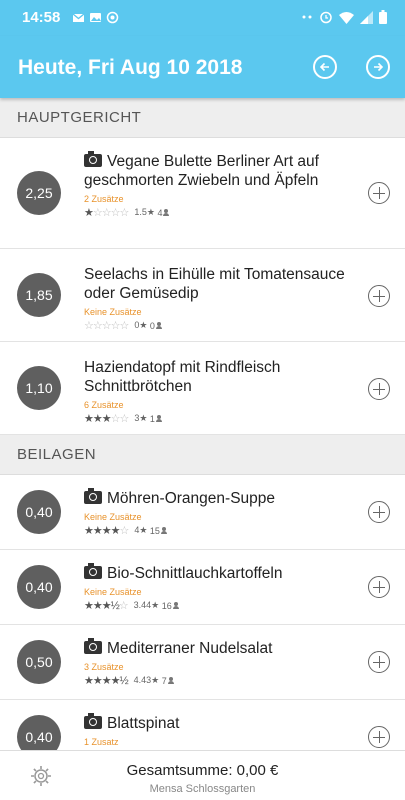 The image size is (405, 800). Describe the element at coordinates (219, 418) in the screenshot. I see `rating: ★★★☆☆ 3★ 1` at that location.